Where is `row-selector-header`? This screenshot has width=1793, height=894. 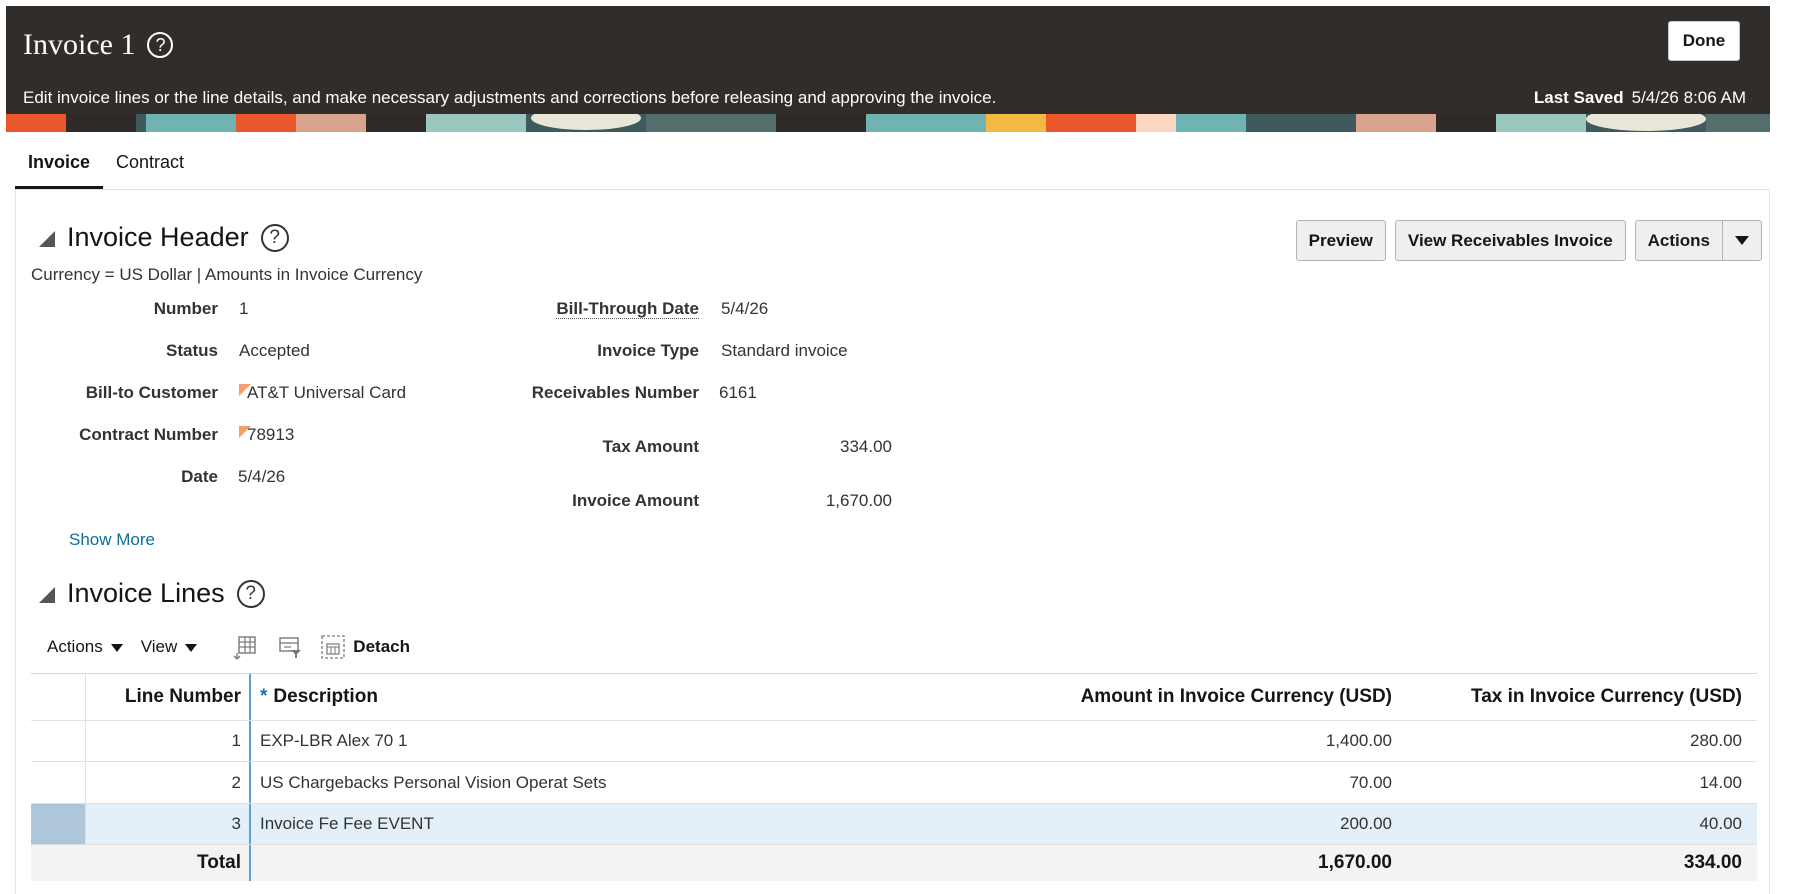 row-selector-header is located at coordinates (58, 697).